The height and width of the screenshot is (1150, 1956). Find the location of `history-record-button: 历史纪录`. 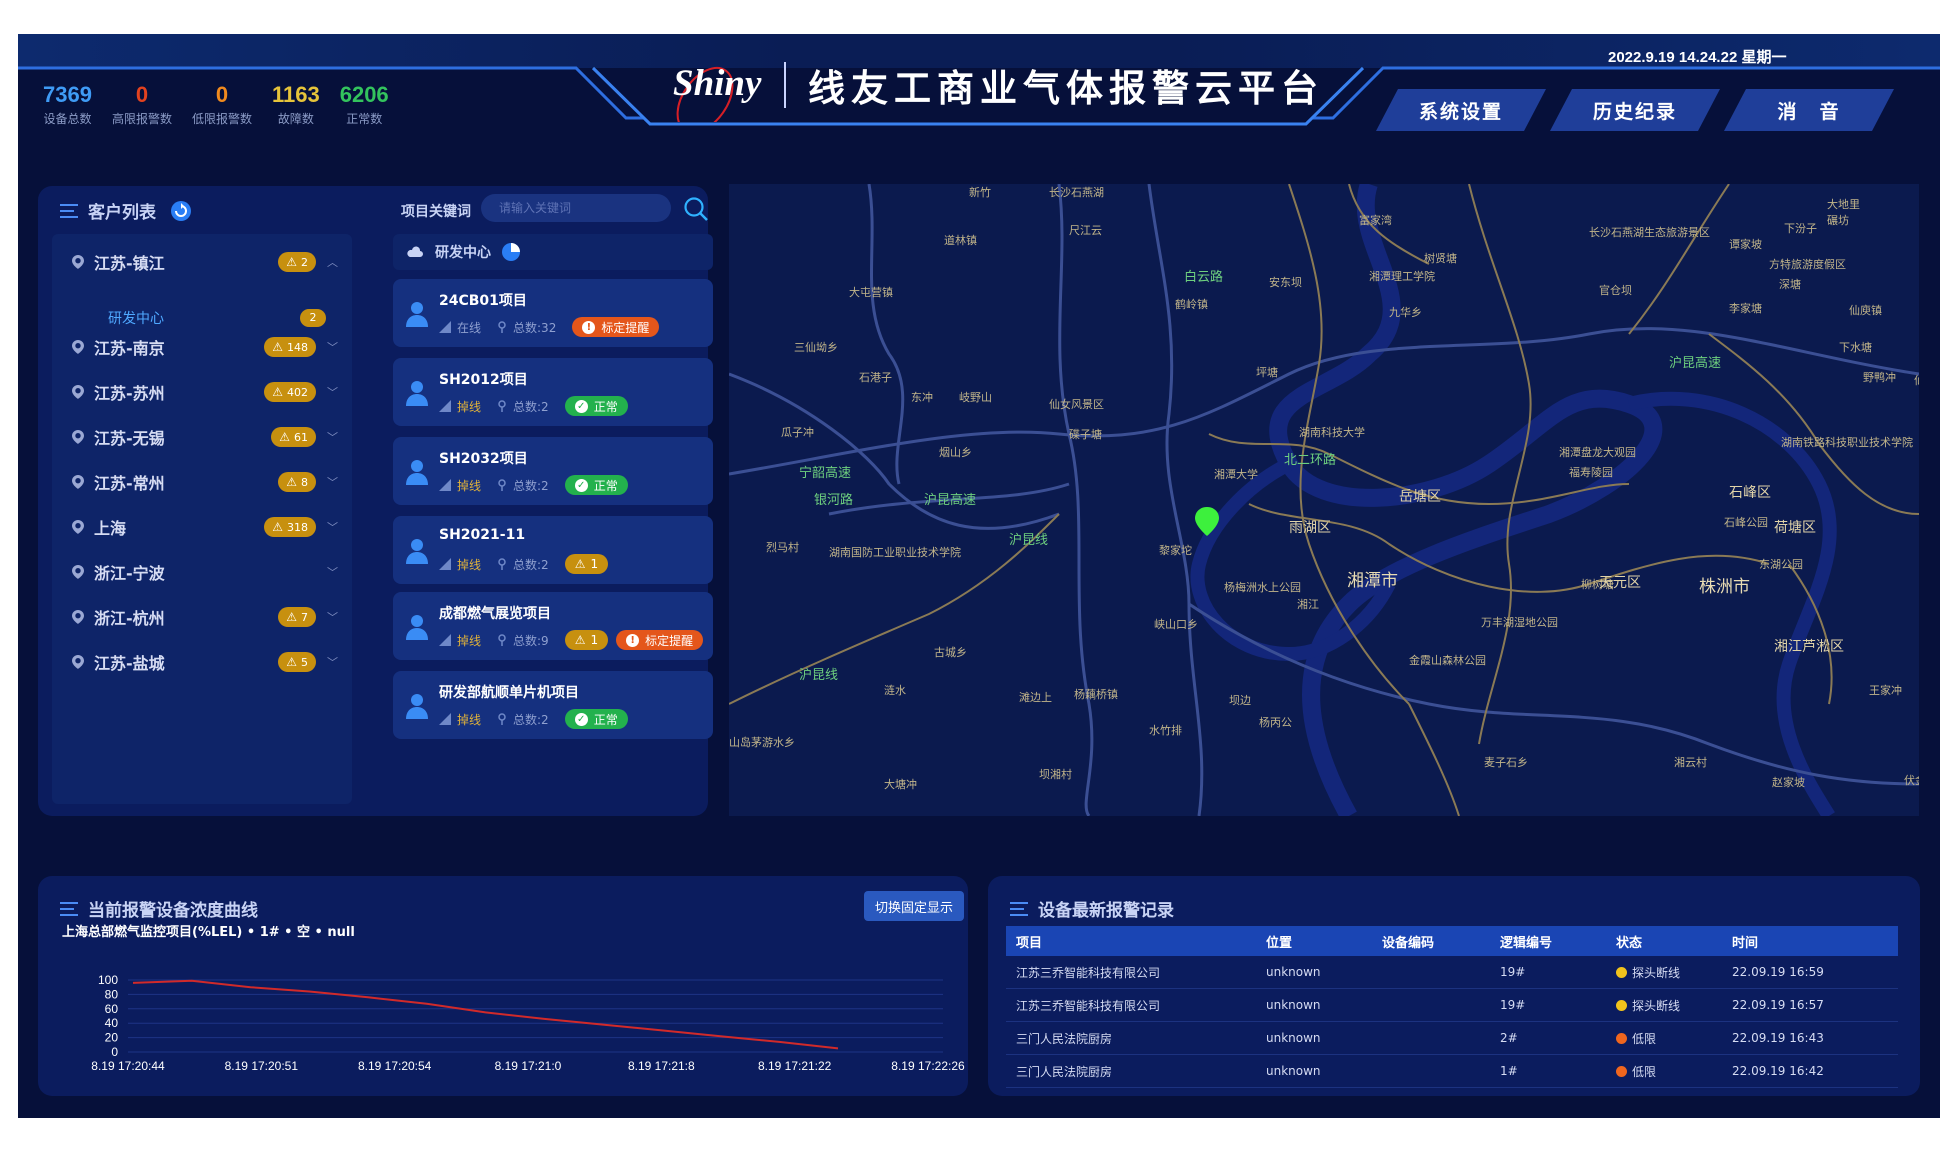

history-record-button: 历史纪录 is located at coordinates (1635, 110).